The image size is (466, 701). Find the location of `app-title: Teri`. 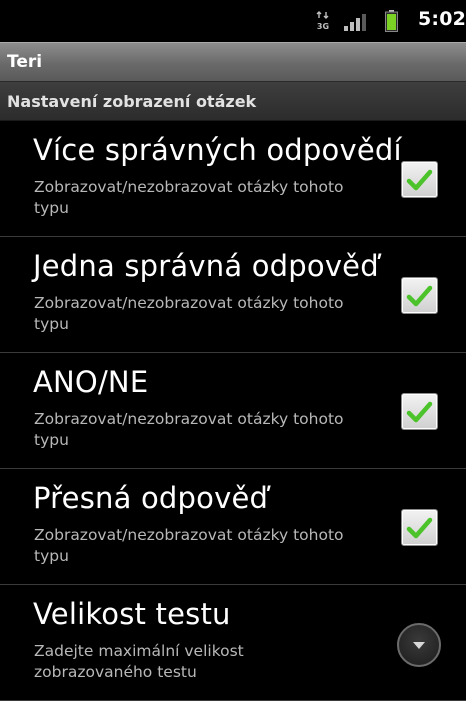

app-title: Teri is located at coordinates (25, 62).